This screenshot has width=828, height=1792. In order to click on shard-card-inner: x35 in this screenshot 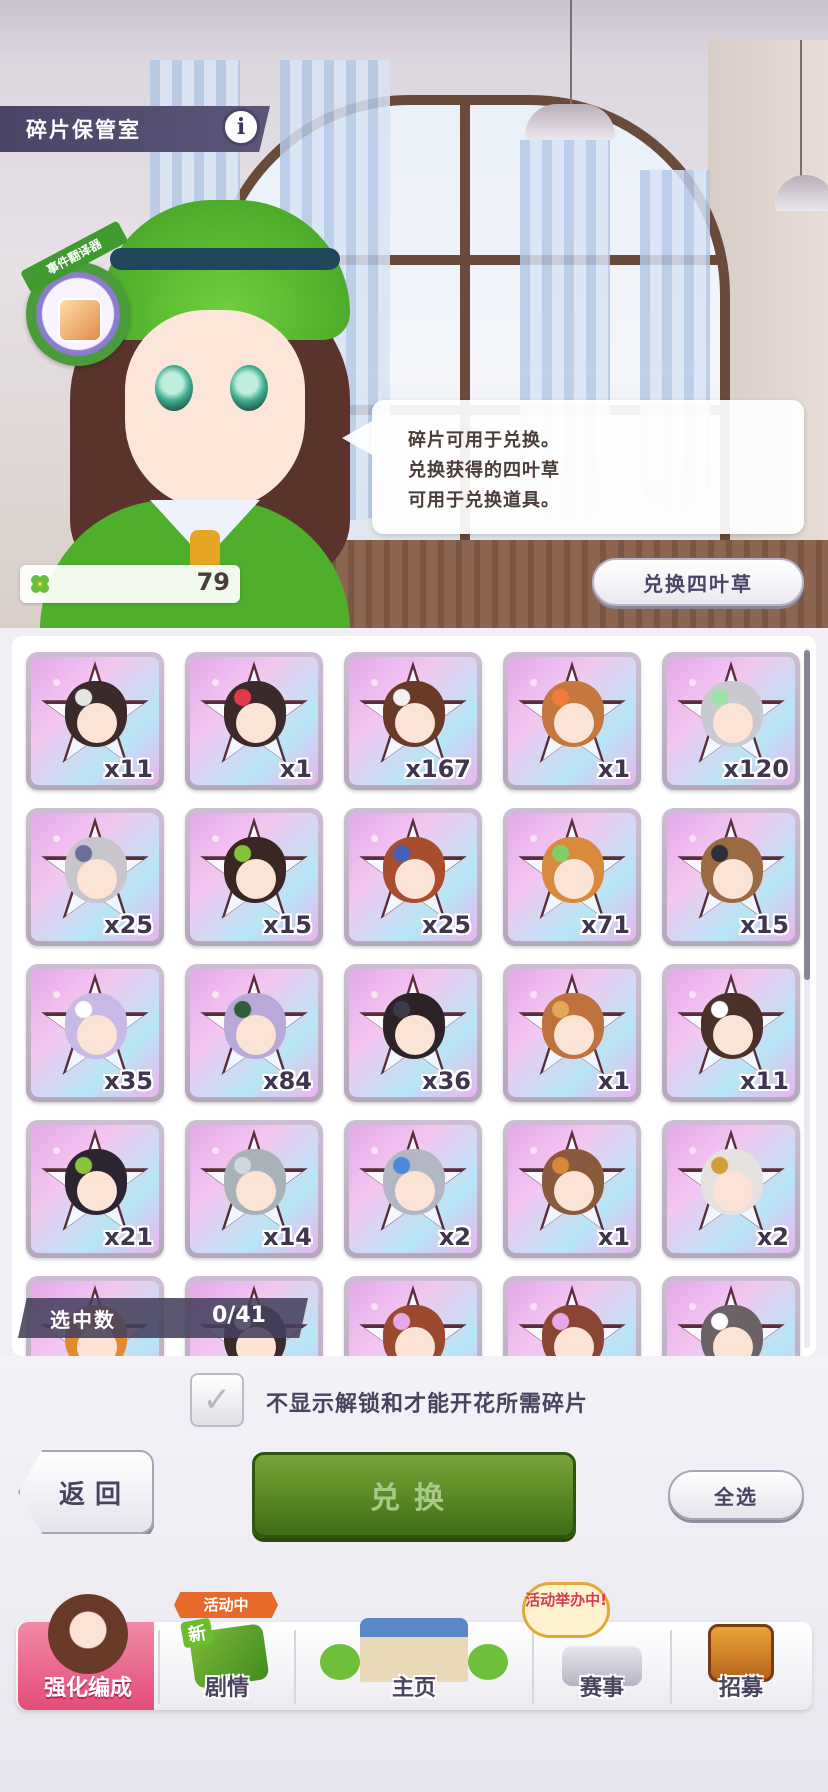, I will do `click(95, 1033)`.